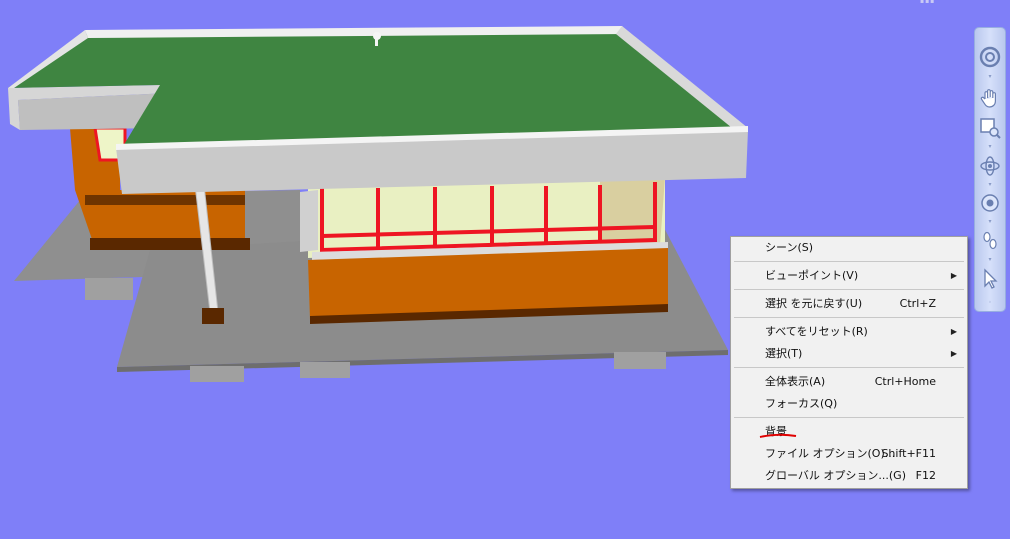 This screenshot has height=539, width=1010. I want to click on menu-item-global-options: グローバル オプション...(G) F12, so click(849, 476).